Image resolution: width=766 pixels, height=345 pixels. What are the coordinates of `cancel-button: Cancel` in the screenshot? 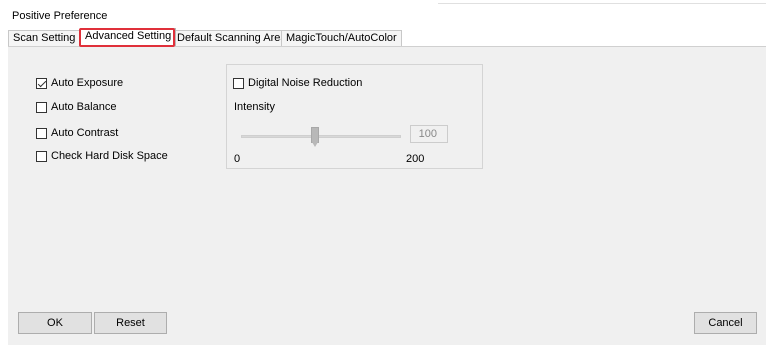 It's located at (725, 323).